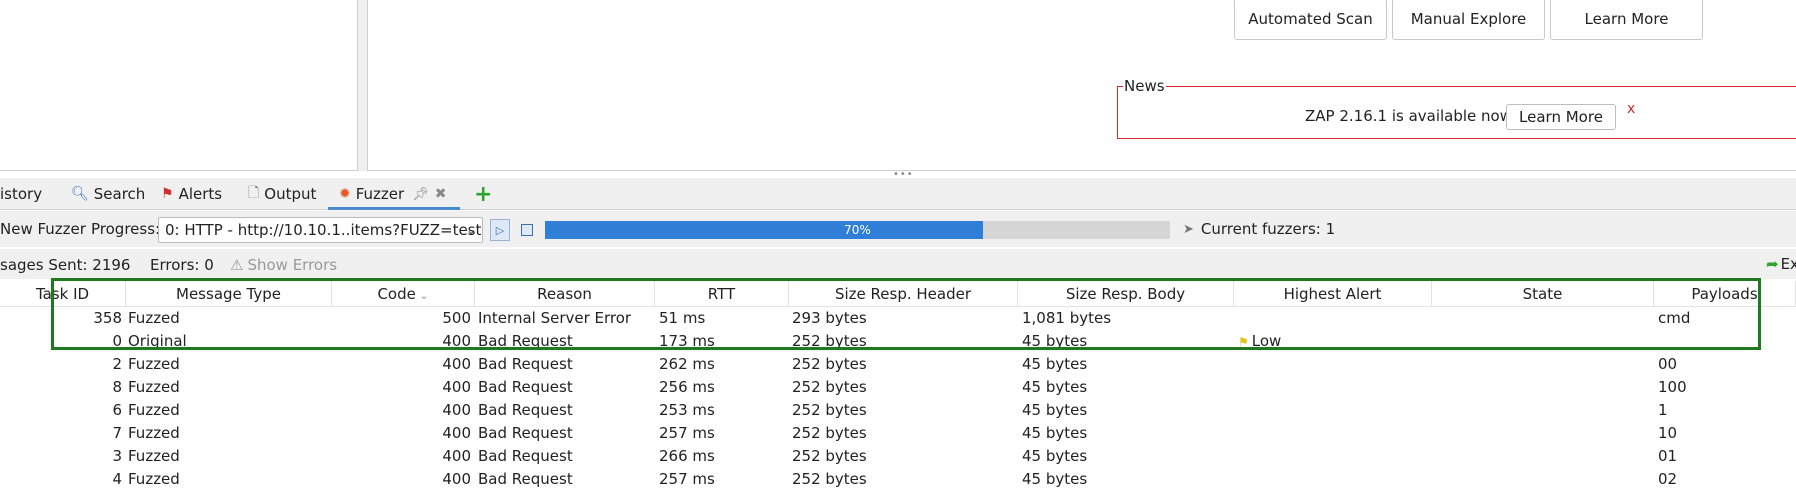  I want to click on header-code: Code ⌄, so click(403, 294).